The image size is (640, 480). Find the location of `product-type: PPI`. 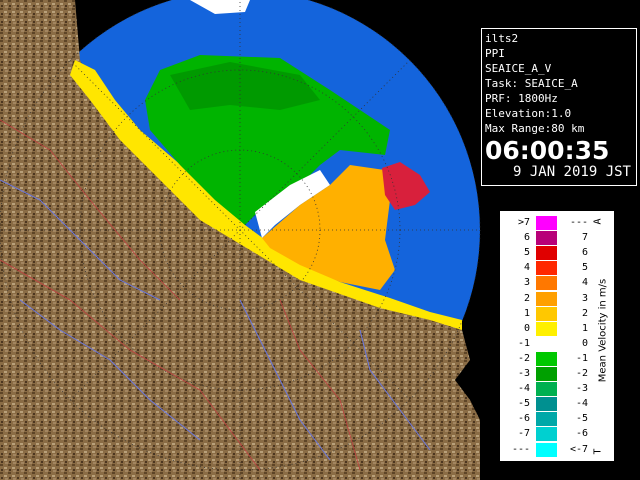

product-type: PPI is located at coordinates (495, 53).